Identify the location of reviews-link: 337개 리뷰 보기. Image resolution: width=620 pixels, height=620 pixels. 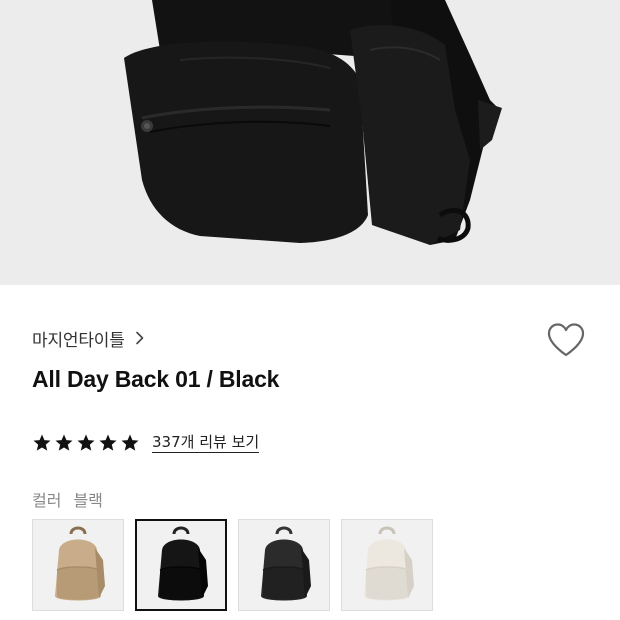
(206, 443).